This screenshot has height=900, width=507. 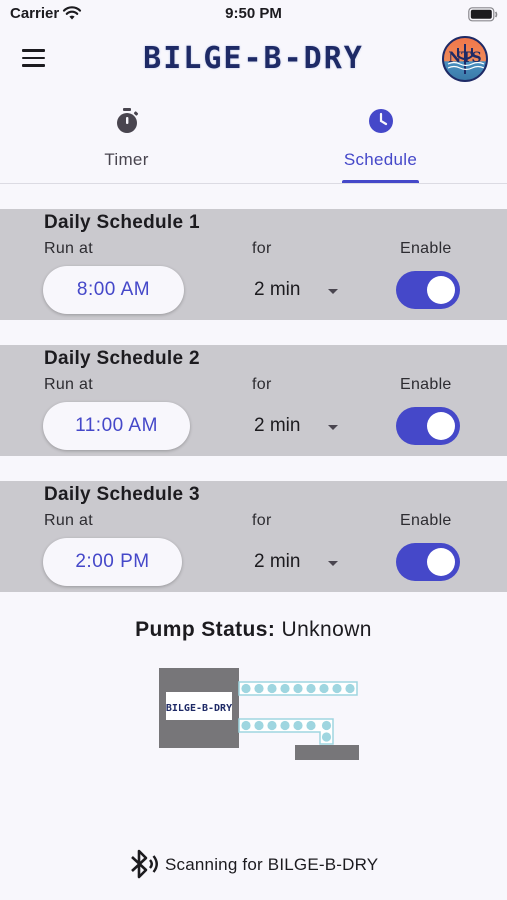 I want to click on app-title: BILGE-B-DRY, so click(x=253, y=58).